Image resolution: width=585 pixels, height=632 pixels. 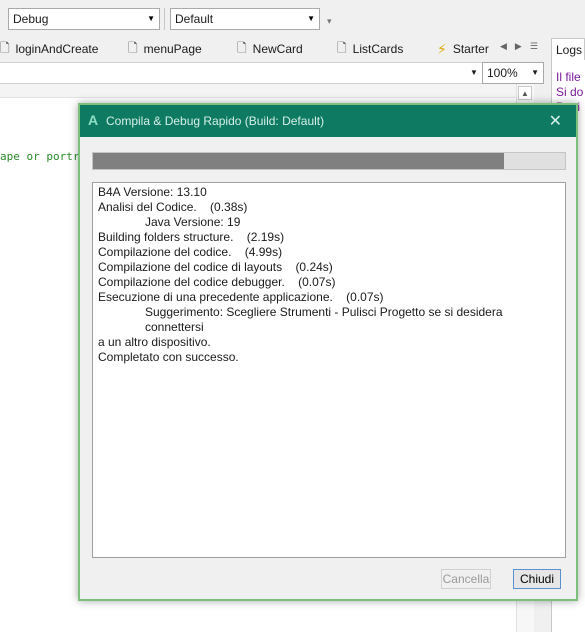 What do you see at coordinates (298, 161) in the screenshot?
I see `progress-fill` at bounding box center [298, 161].